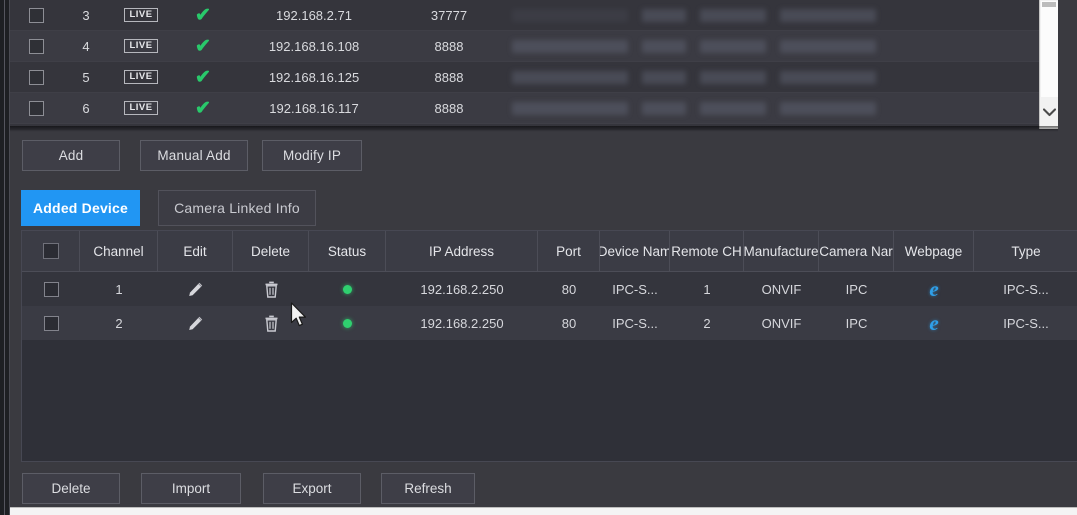 Image resolution: width=1077 pixels, height=515 pixels. What do you see at coordinates (1025, 251) in the screenshot?
I see `header-type: Type` at bounding box center [1025, 251].